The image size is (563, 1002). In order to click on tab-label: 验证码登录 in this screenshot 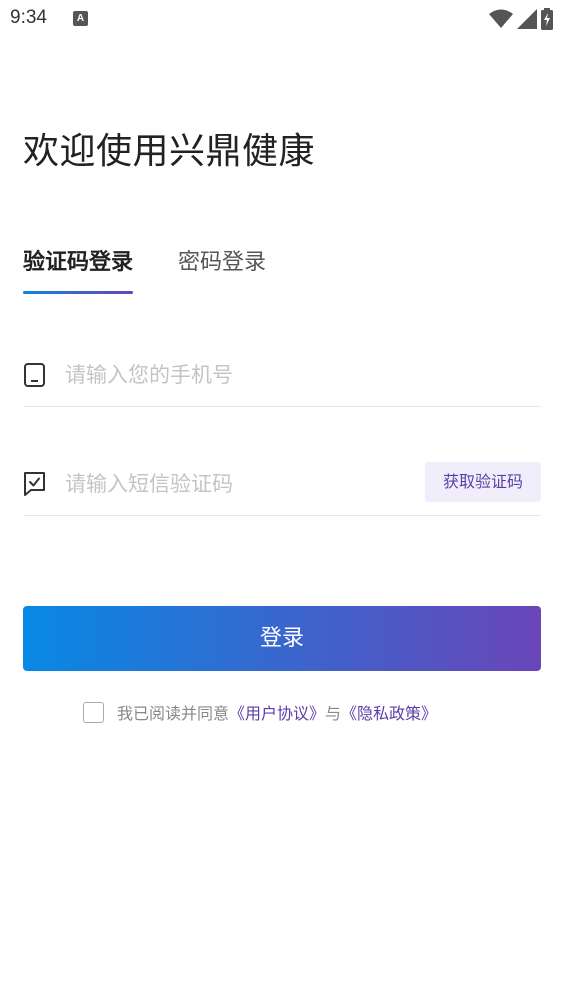, I will do `click(78, 262)`.